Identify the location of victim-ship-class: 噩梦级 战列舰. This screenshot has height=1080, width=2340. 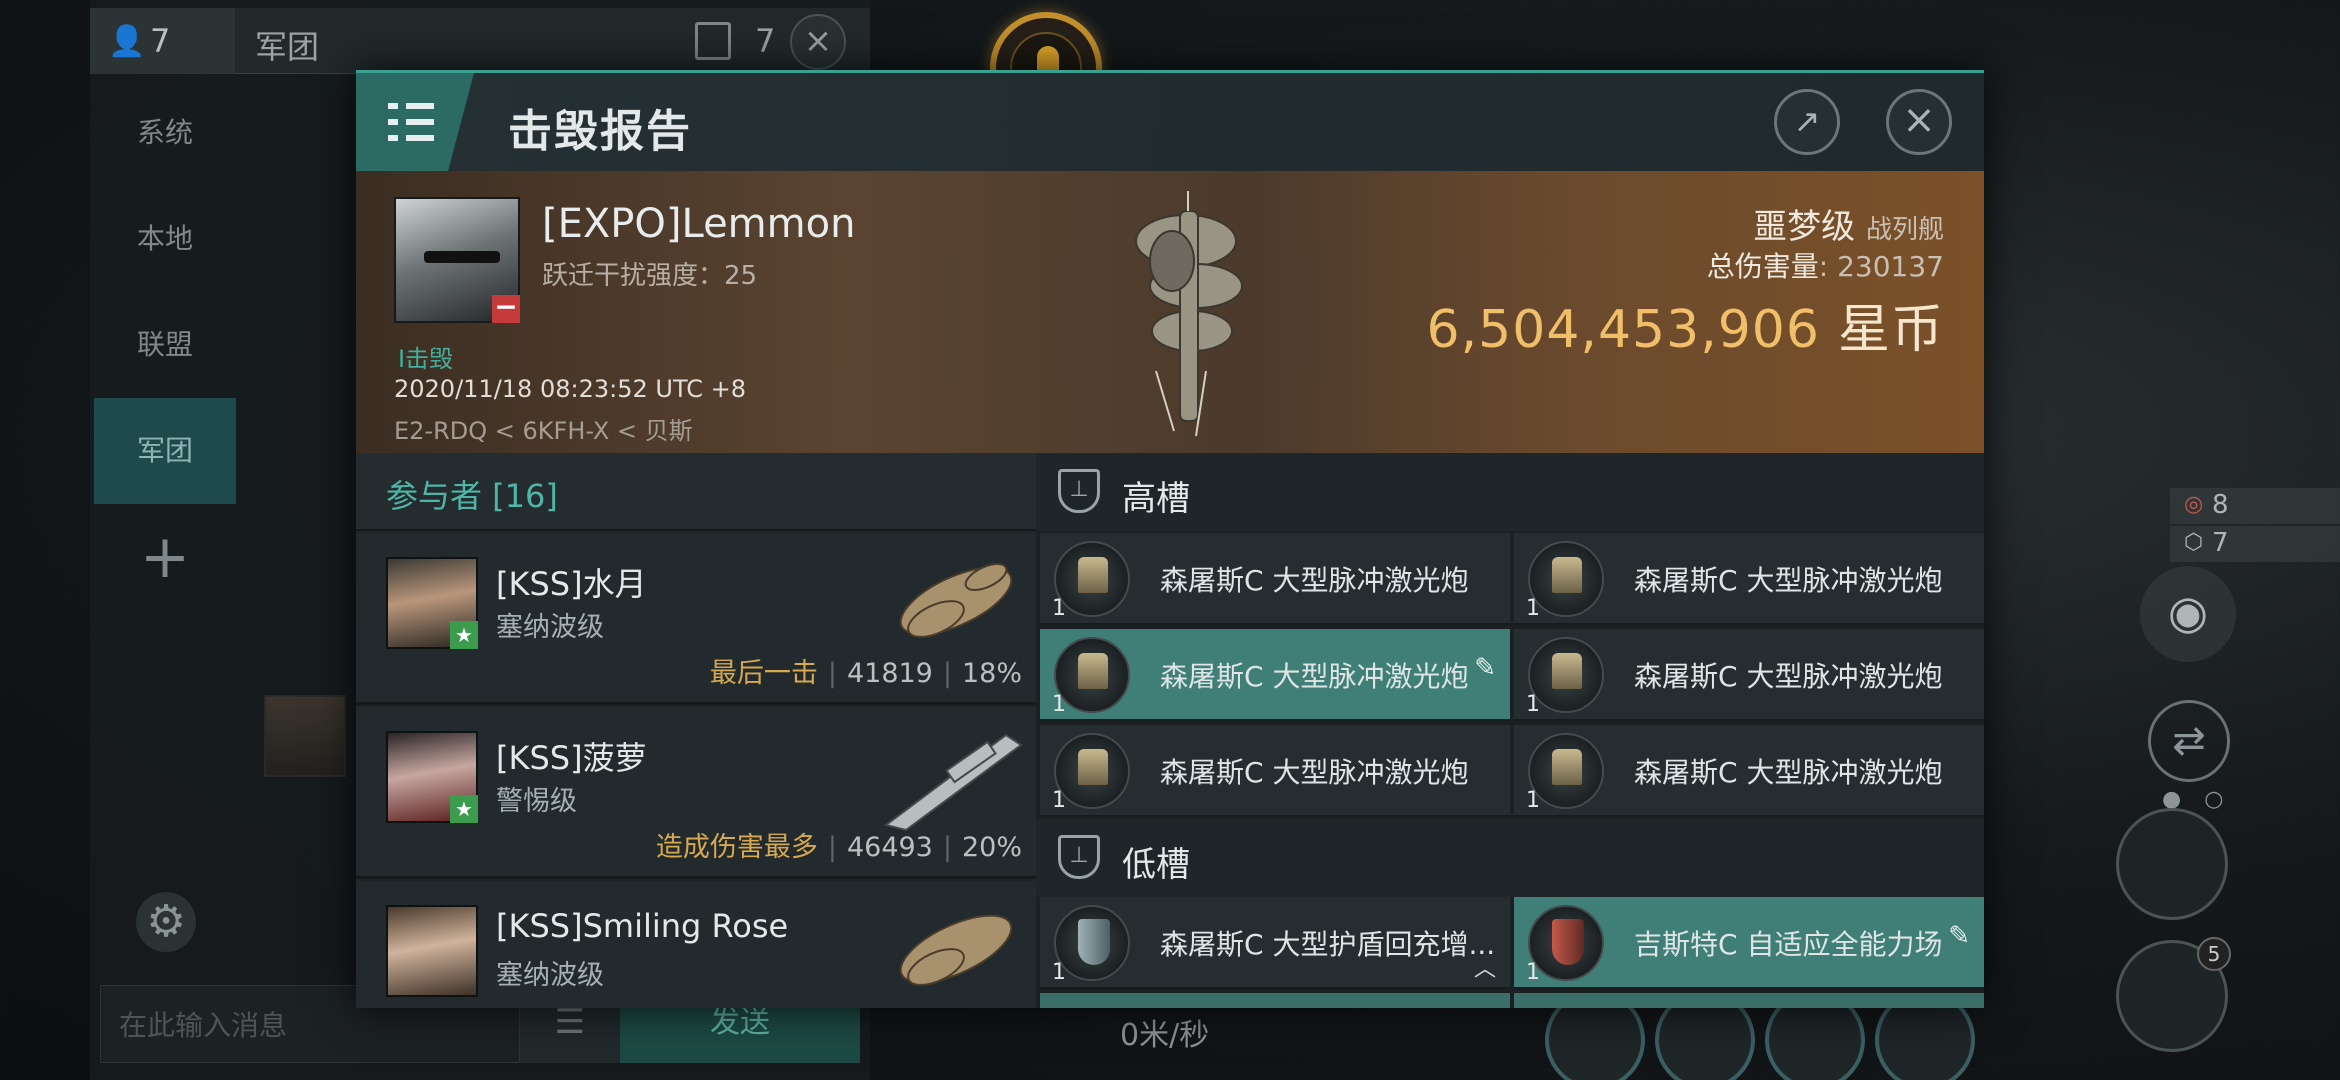
(1848, 223).